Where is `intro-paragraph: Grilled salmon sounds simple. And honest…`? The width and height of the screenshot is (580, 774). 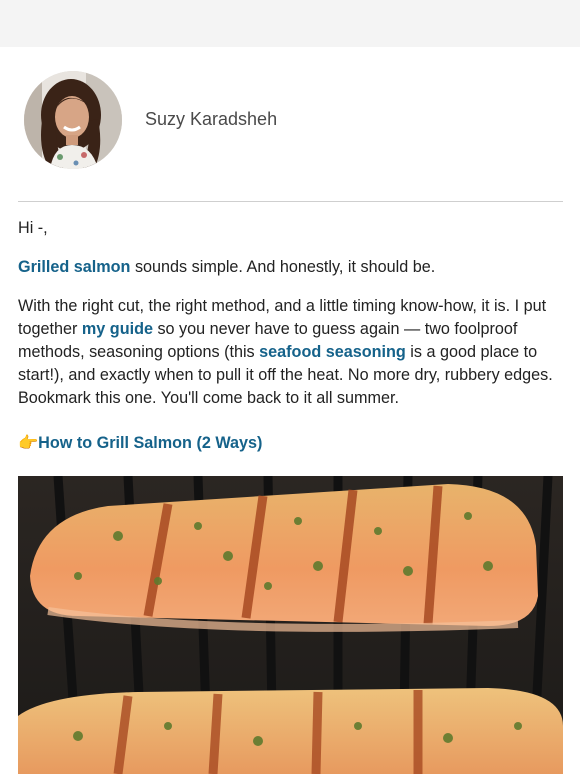 intro-paragraph: Grilled salmon sounds simple. And honest… is located at coordinates (292, 267).